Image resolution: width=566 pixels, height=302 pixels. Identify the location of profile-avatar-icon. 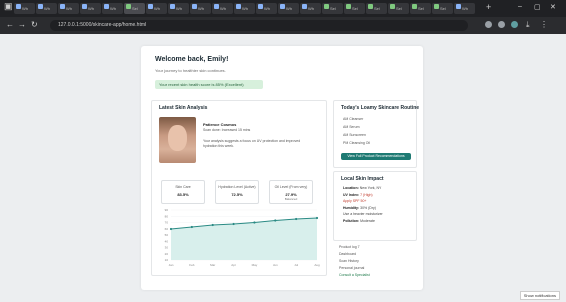
(514, 24).